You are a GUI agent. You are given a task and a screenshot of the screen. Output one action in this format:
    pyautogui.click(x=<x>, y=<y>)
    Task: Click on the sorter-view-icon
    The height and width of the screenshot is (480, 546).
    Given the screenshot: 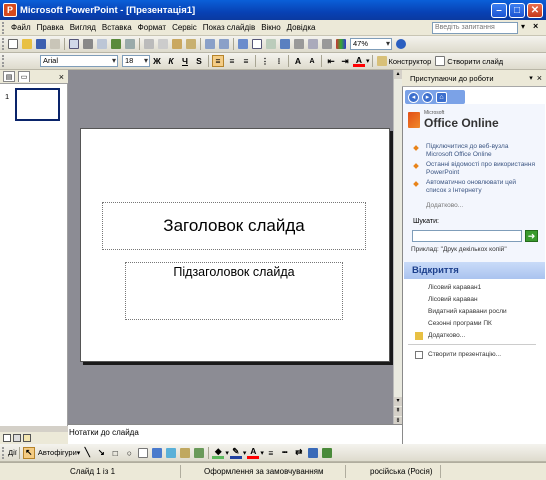 What is the action you would take?
    pyautogui.click(x=17, y=438)
    